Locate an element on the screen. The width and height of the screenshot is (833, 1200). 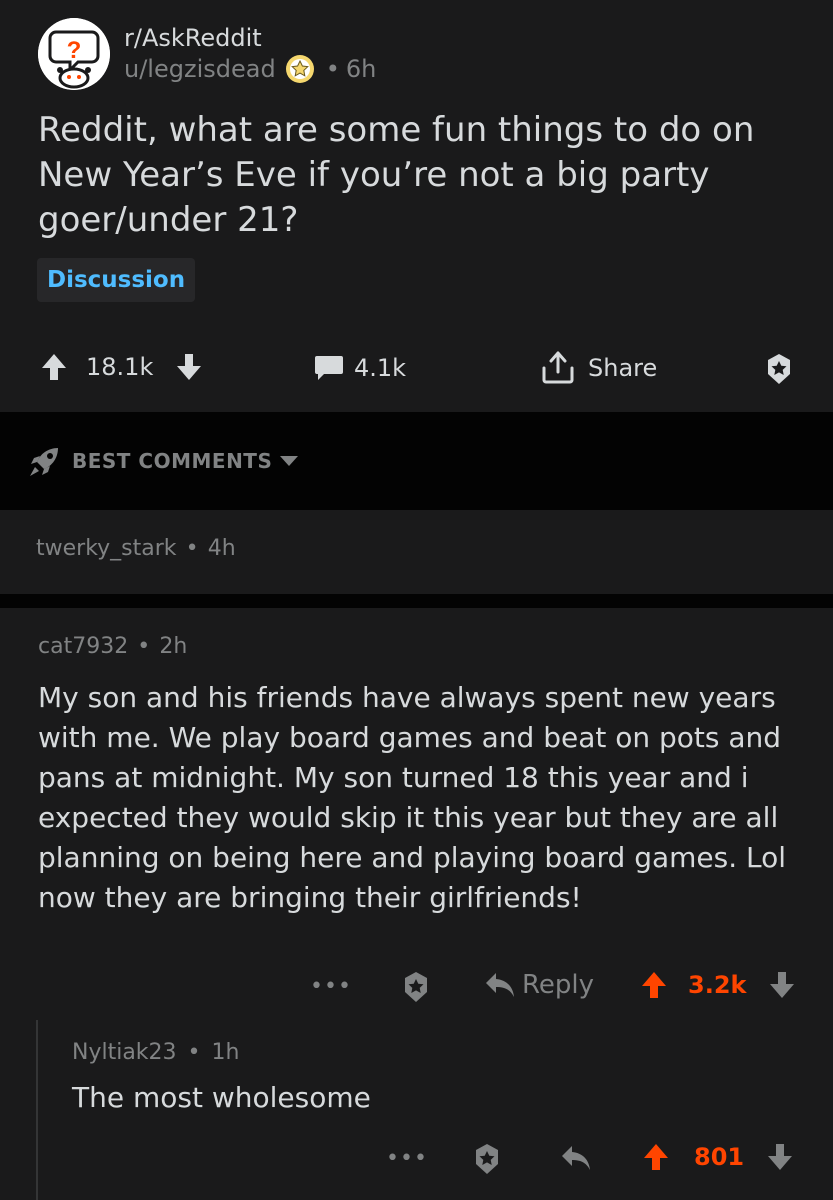
reply-score: 801 is located at coordinates (719, 1157).